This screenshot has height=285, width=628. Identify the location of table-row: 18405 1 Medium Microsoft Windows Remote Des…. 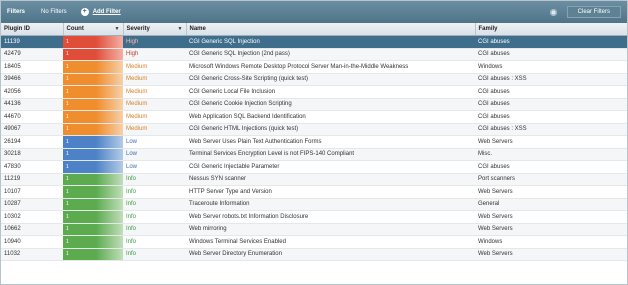
(314, 67).